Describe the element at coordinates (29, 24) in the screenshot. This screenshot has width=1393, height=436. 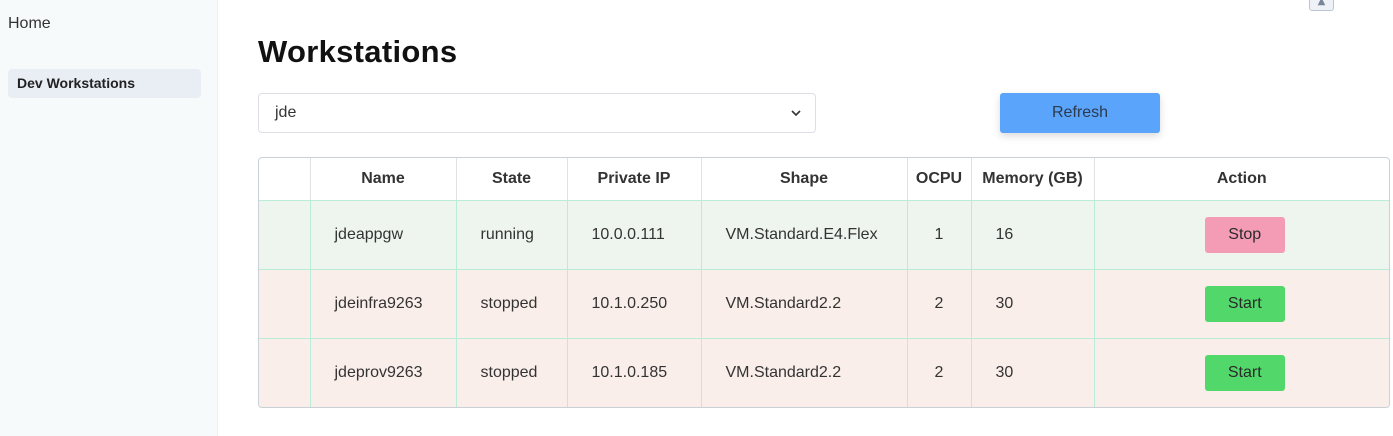
I see `nav-home-link: Home` at that location.